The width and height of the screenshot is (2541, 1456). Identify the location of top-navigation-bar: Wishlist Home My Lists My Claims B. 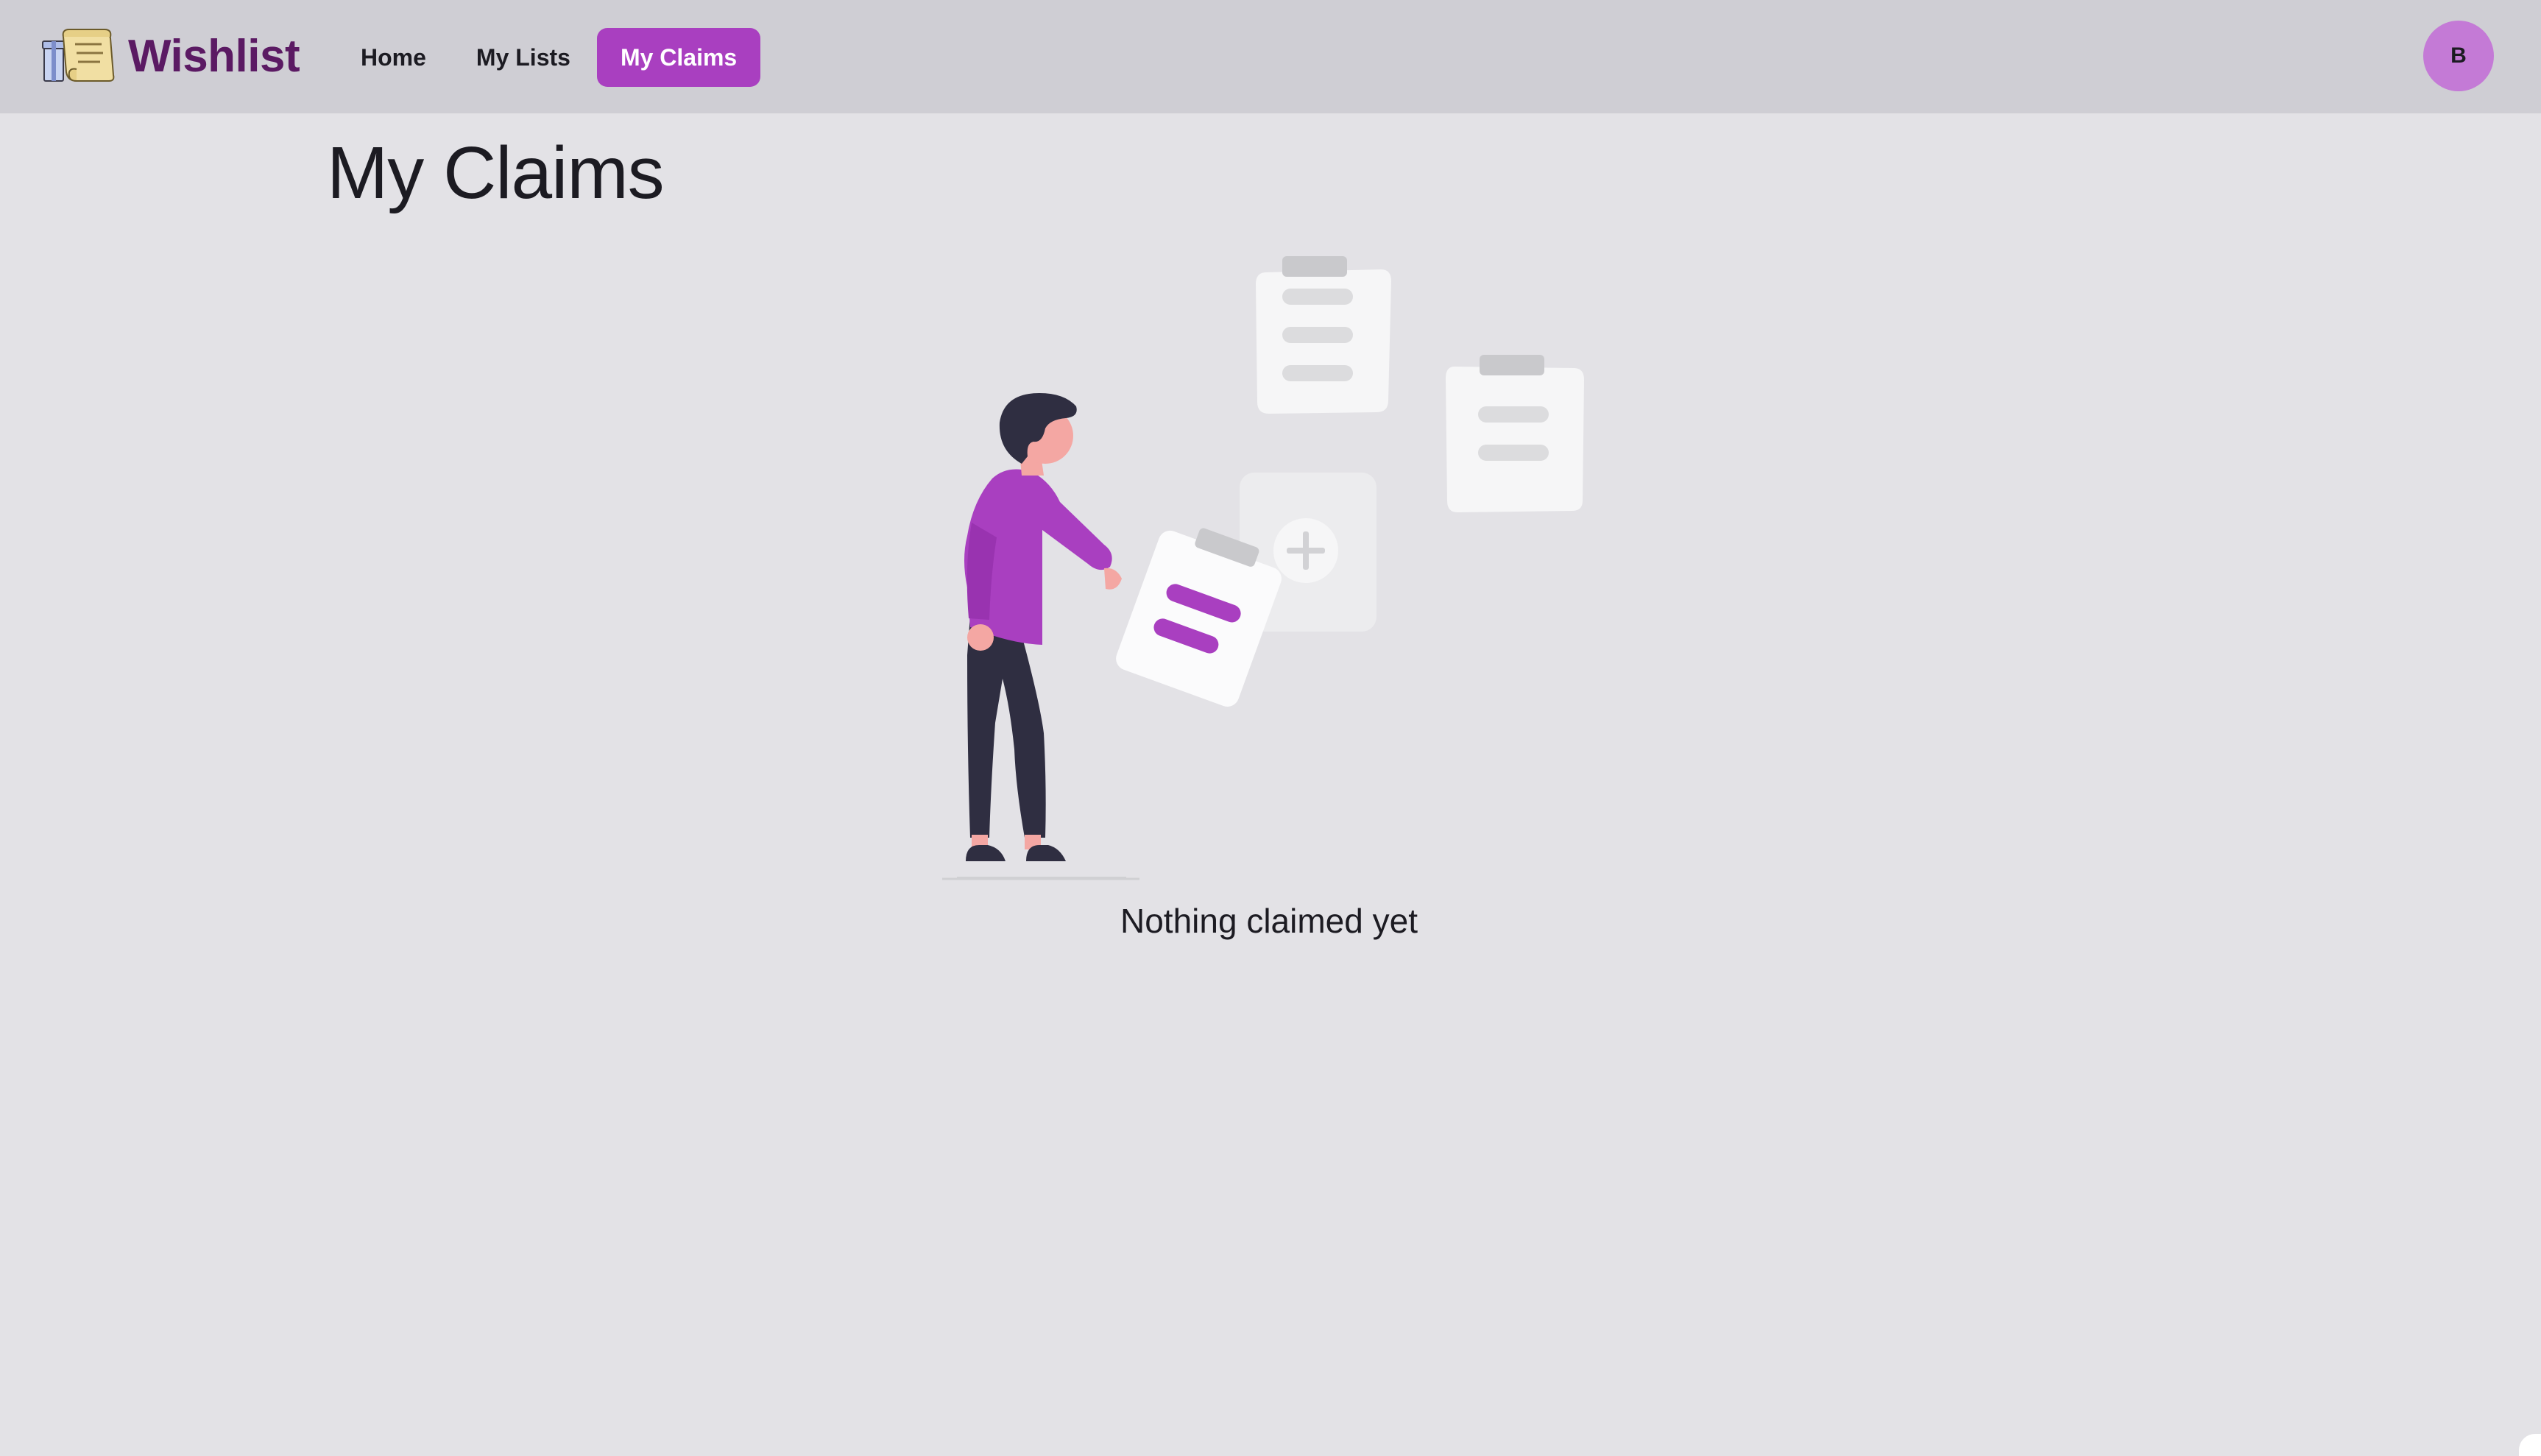
(1270, 56).